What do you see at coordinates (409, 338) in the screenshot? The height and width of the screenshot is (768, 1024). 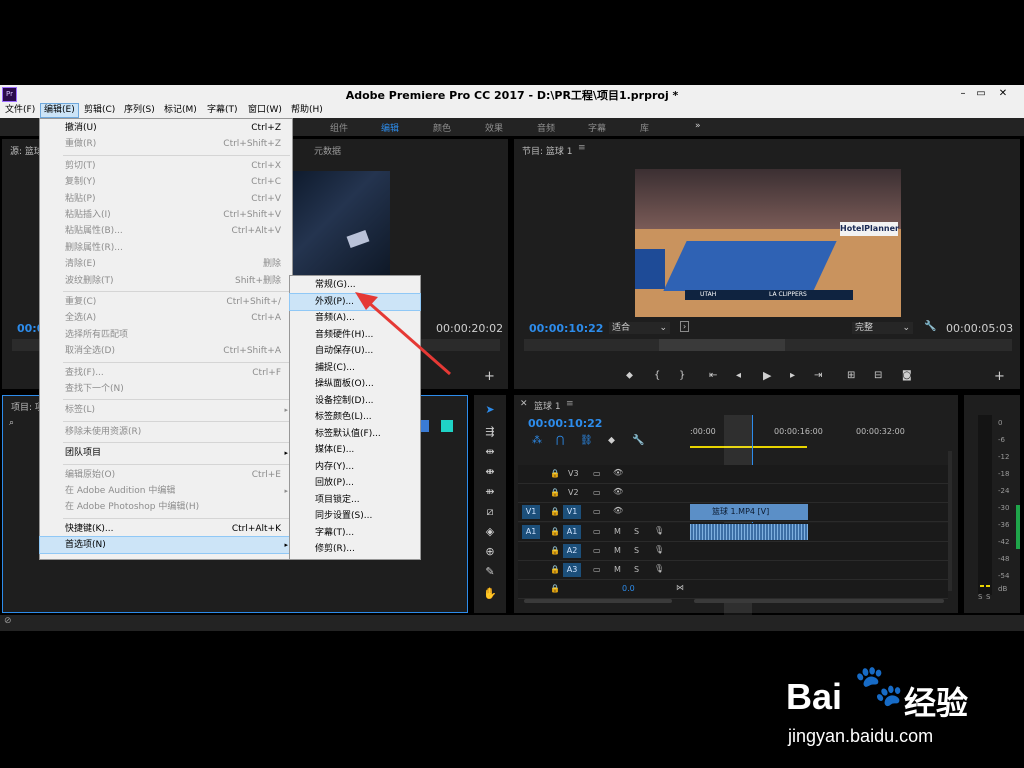 I see `annotation-arrow-line` at bounding box center [409, 338].